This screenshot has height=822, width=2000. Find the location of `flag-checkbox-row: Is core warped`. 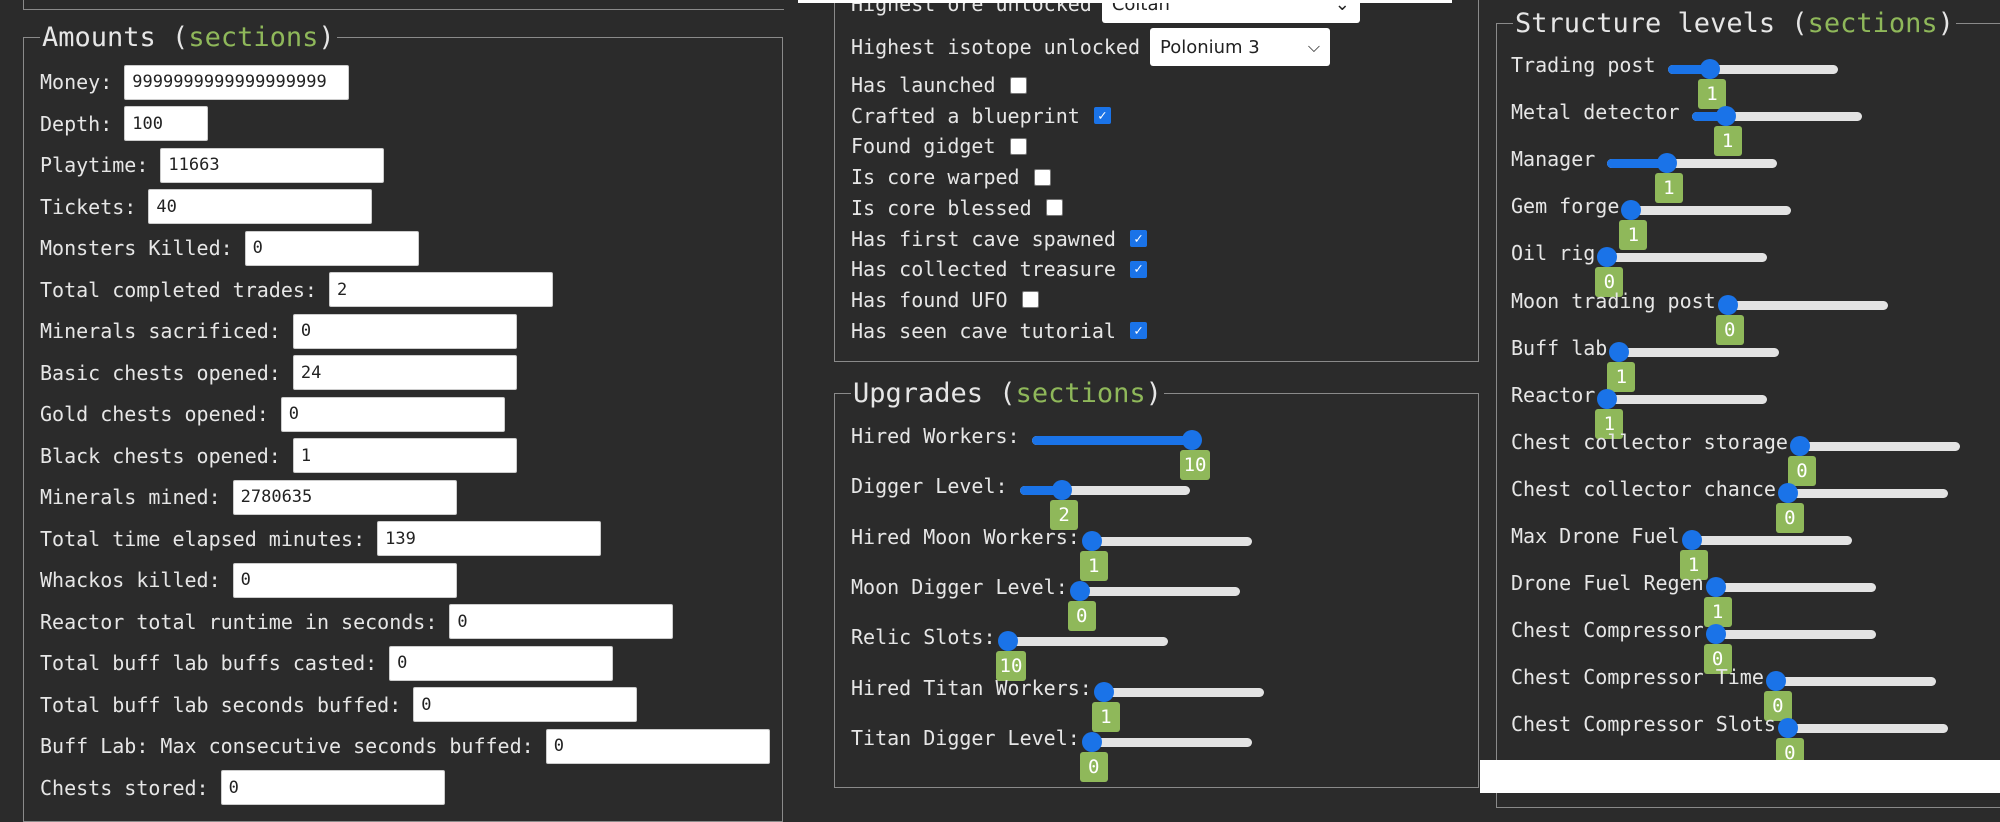

flag-checkbox-row: Is core warped is located at coordinates (951, 177).